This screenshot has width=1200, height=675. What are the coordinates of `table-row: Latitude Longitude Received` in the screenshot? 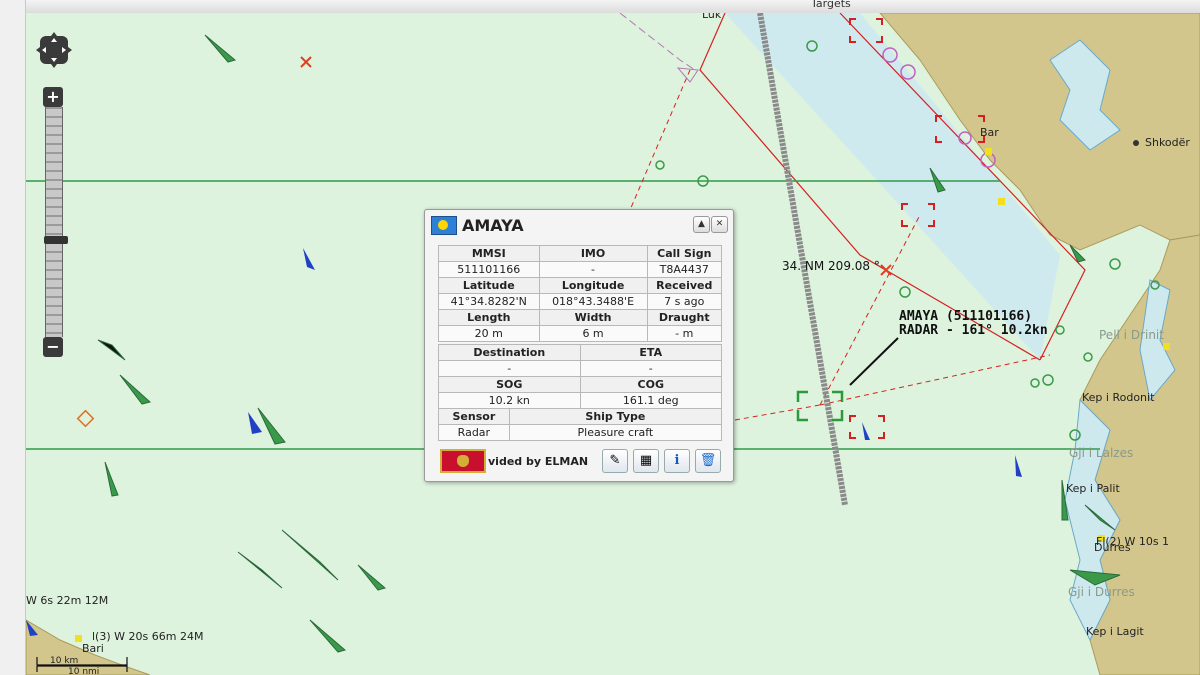 It's located at (580, 285).